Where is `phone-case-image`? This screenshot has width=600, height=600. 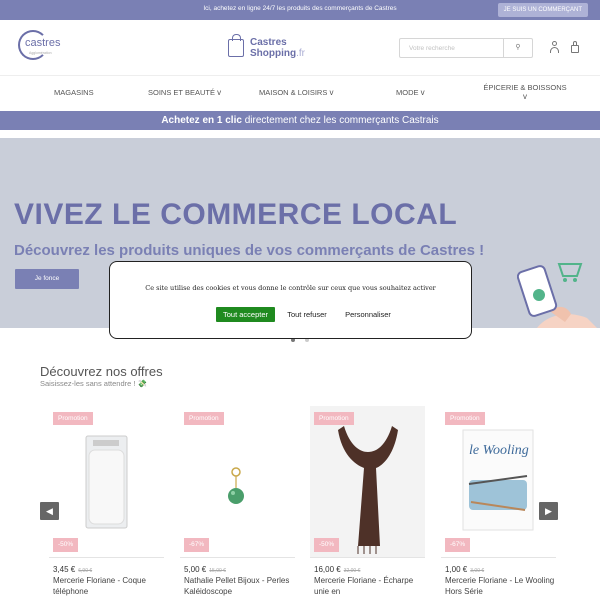 phone-case-image is located at coordinates (106, 482).